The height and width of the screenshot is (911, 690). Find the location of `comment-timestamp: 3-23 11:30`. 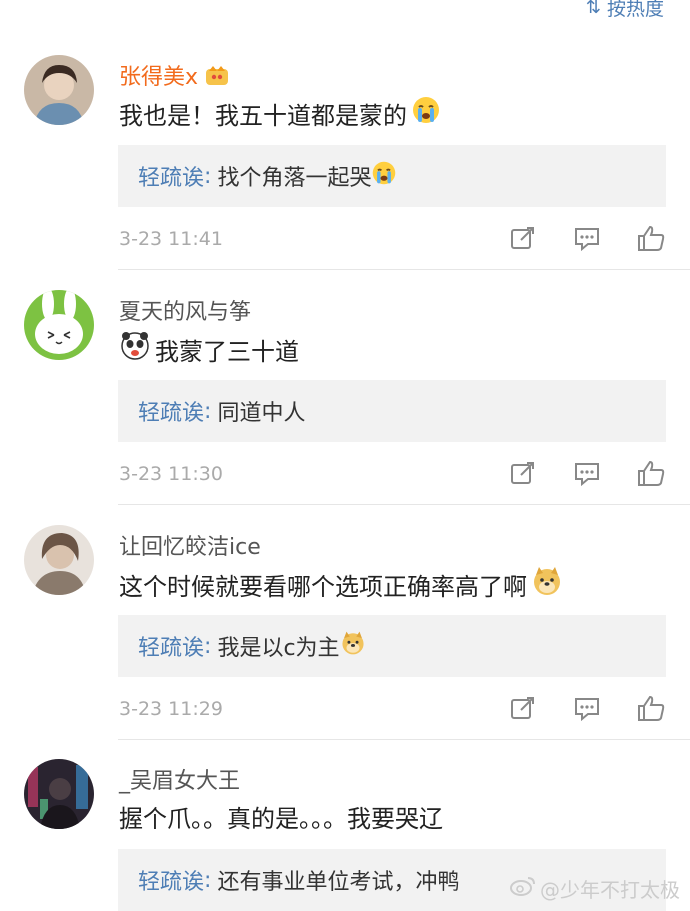

comment-timestamp: 3-23 11:30 is located at coordinates (171, 474).